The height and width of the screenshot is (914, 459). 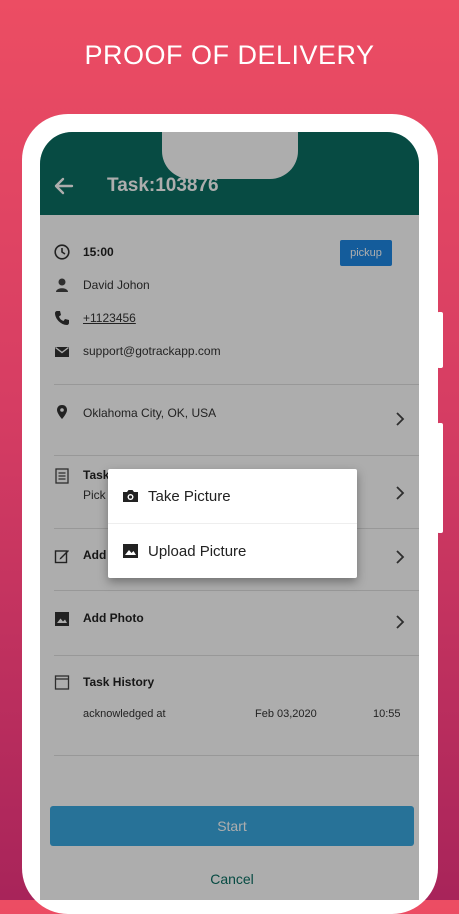 What do you see at coordinates (130, 496) in the screenshot?
I see `camera-icon` at bounding box center [130, 496].